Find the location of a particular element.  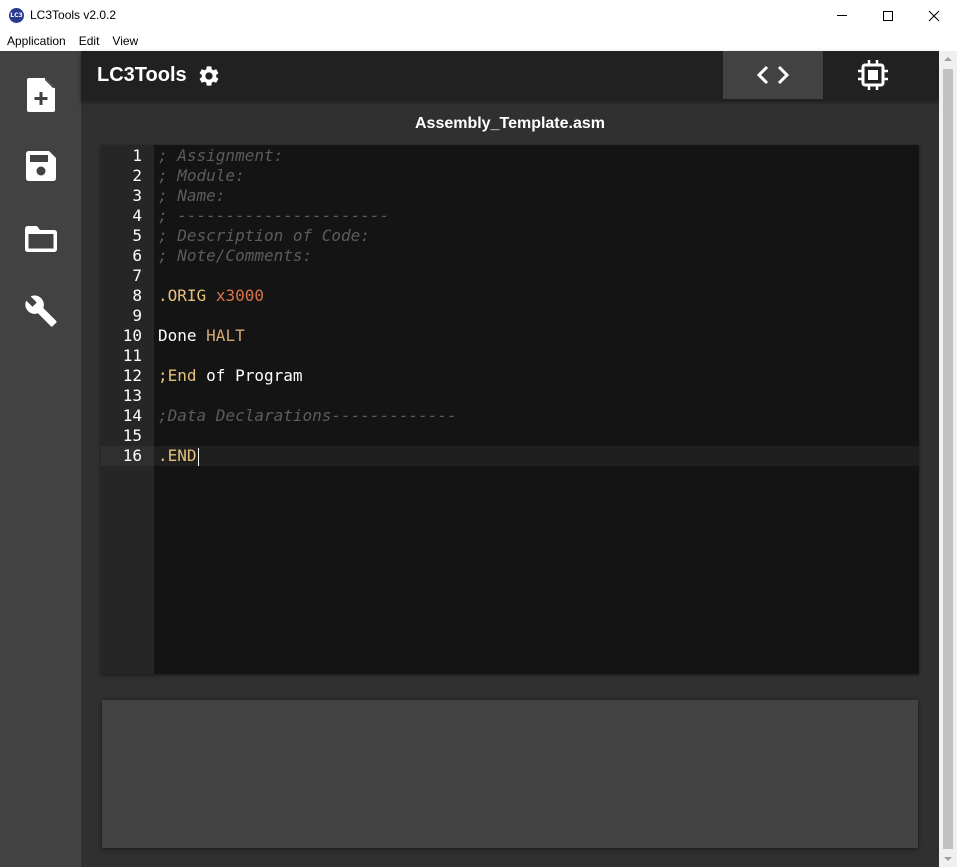

console-output is located at coordinates (510, 774).